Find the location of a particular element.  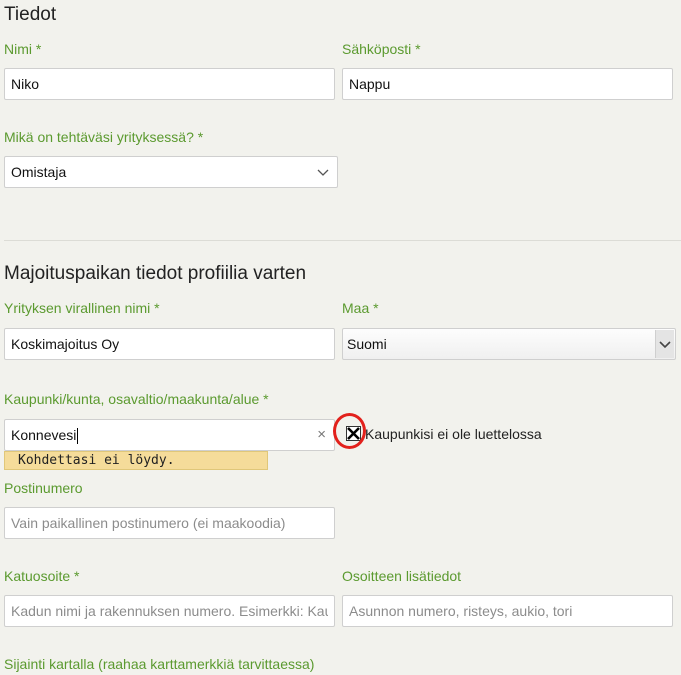

email-value: Nappu is located at coordinates (370, 84).